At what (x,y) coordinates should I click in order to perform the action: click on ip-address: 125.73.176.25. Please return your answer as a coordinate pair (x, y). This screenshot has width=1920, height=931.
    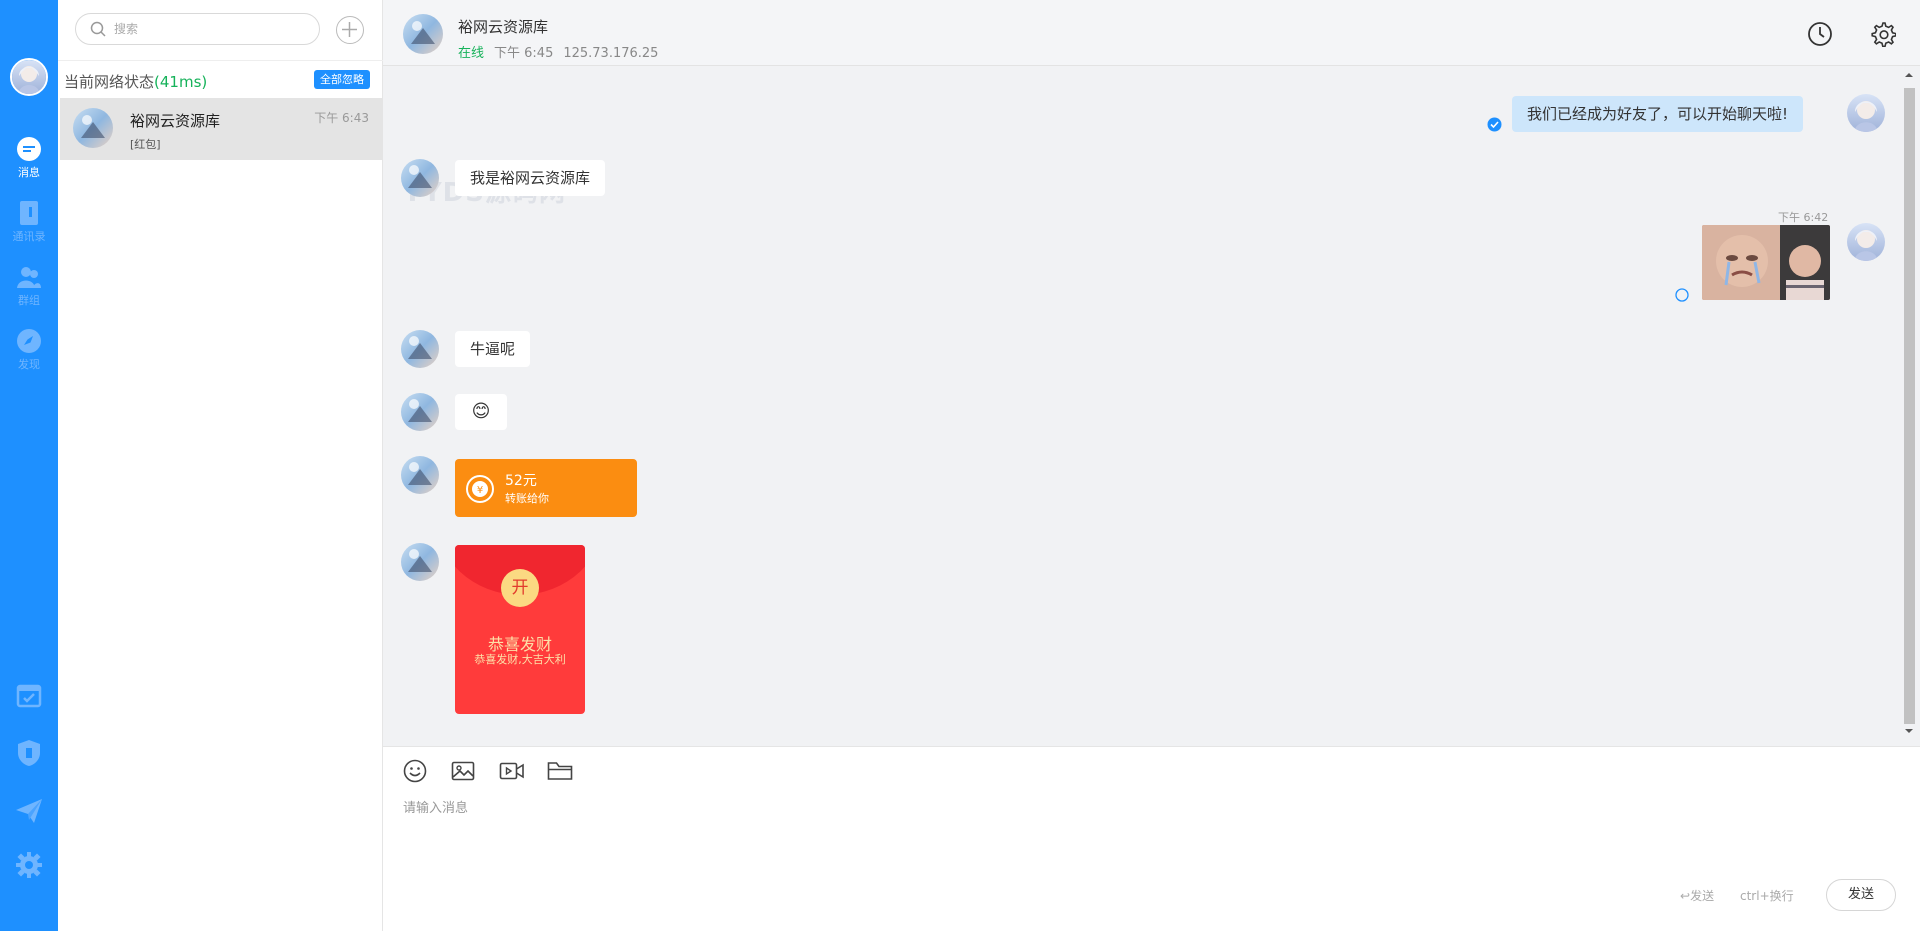
    Looking at the image, I should click on (611, 53).